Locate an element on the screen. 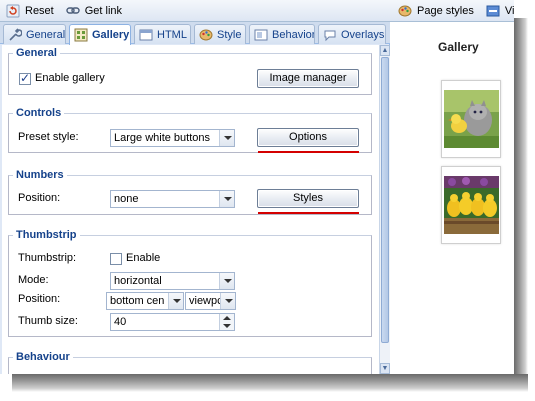 This screenshot has width=535, height=401. enable-gallery-checkbox is located at coordinates (25, 78).